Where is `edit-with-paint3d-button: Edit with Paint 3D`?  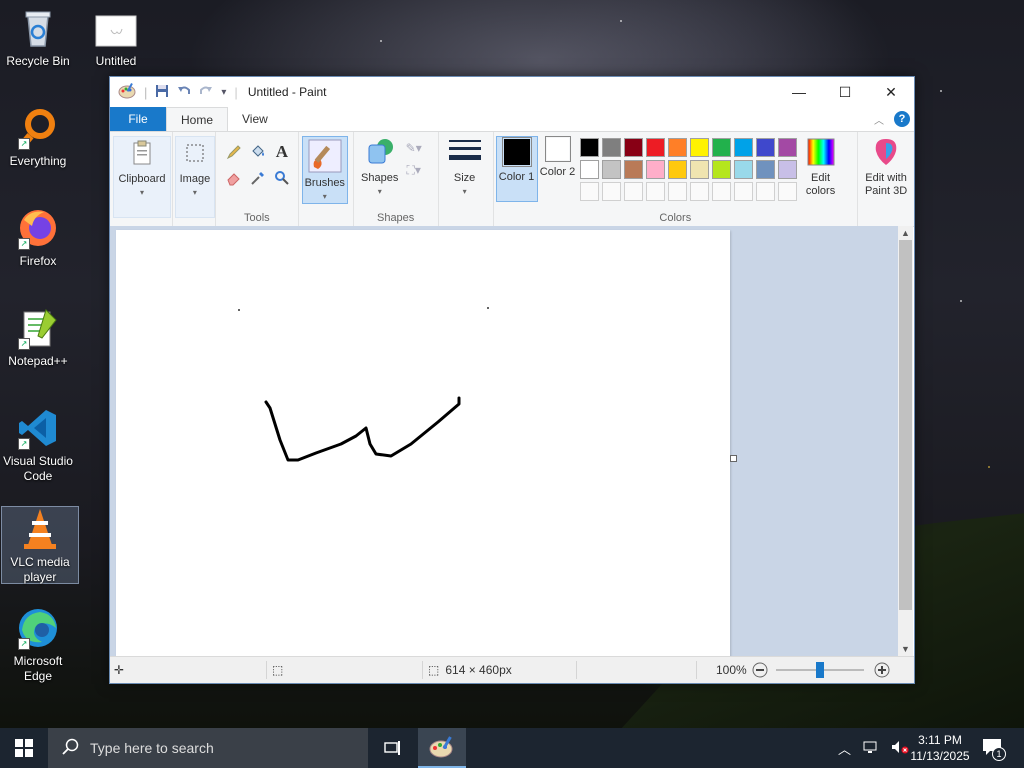
edit-with-paint3d-button: Edit with Paint 3D is located at coordinates (886, 168).